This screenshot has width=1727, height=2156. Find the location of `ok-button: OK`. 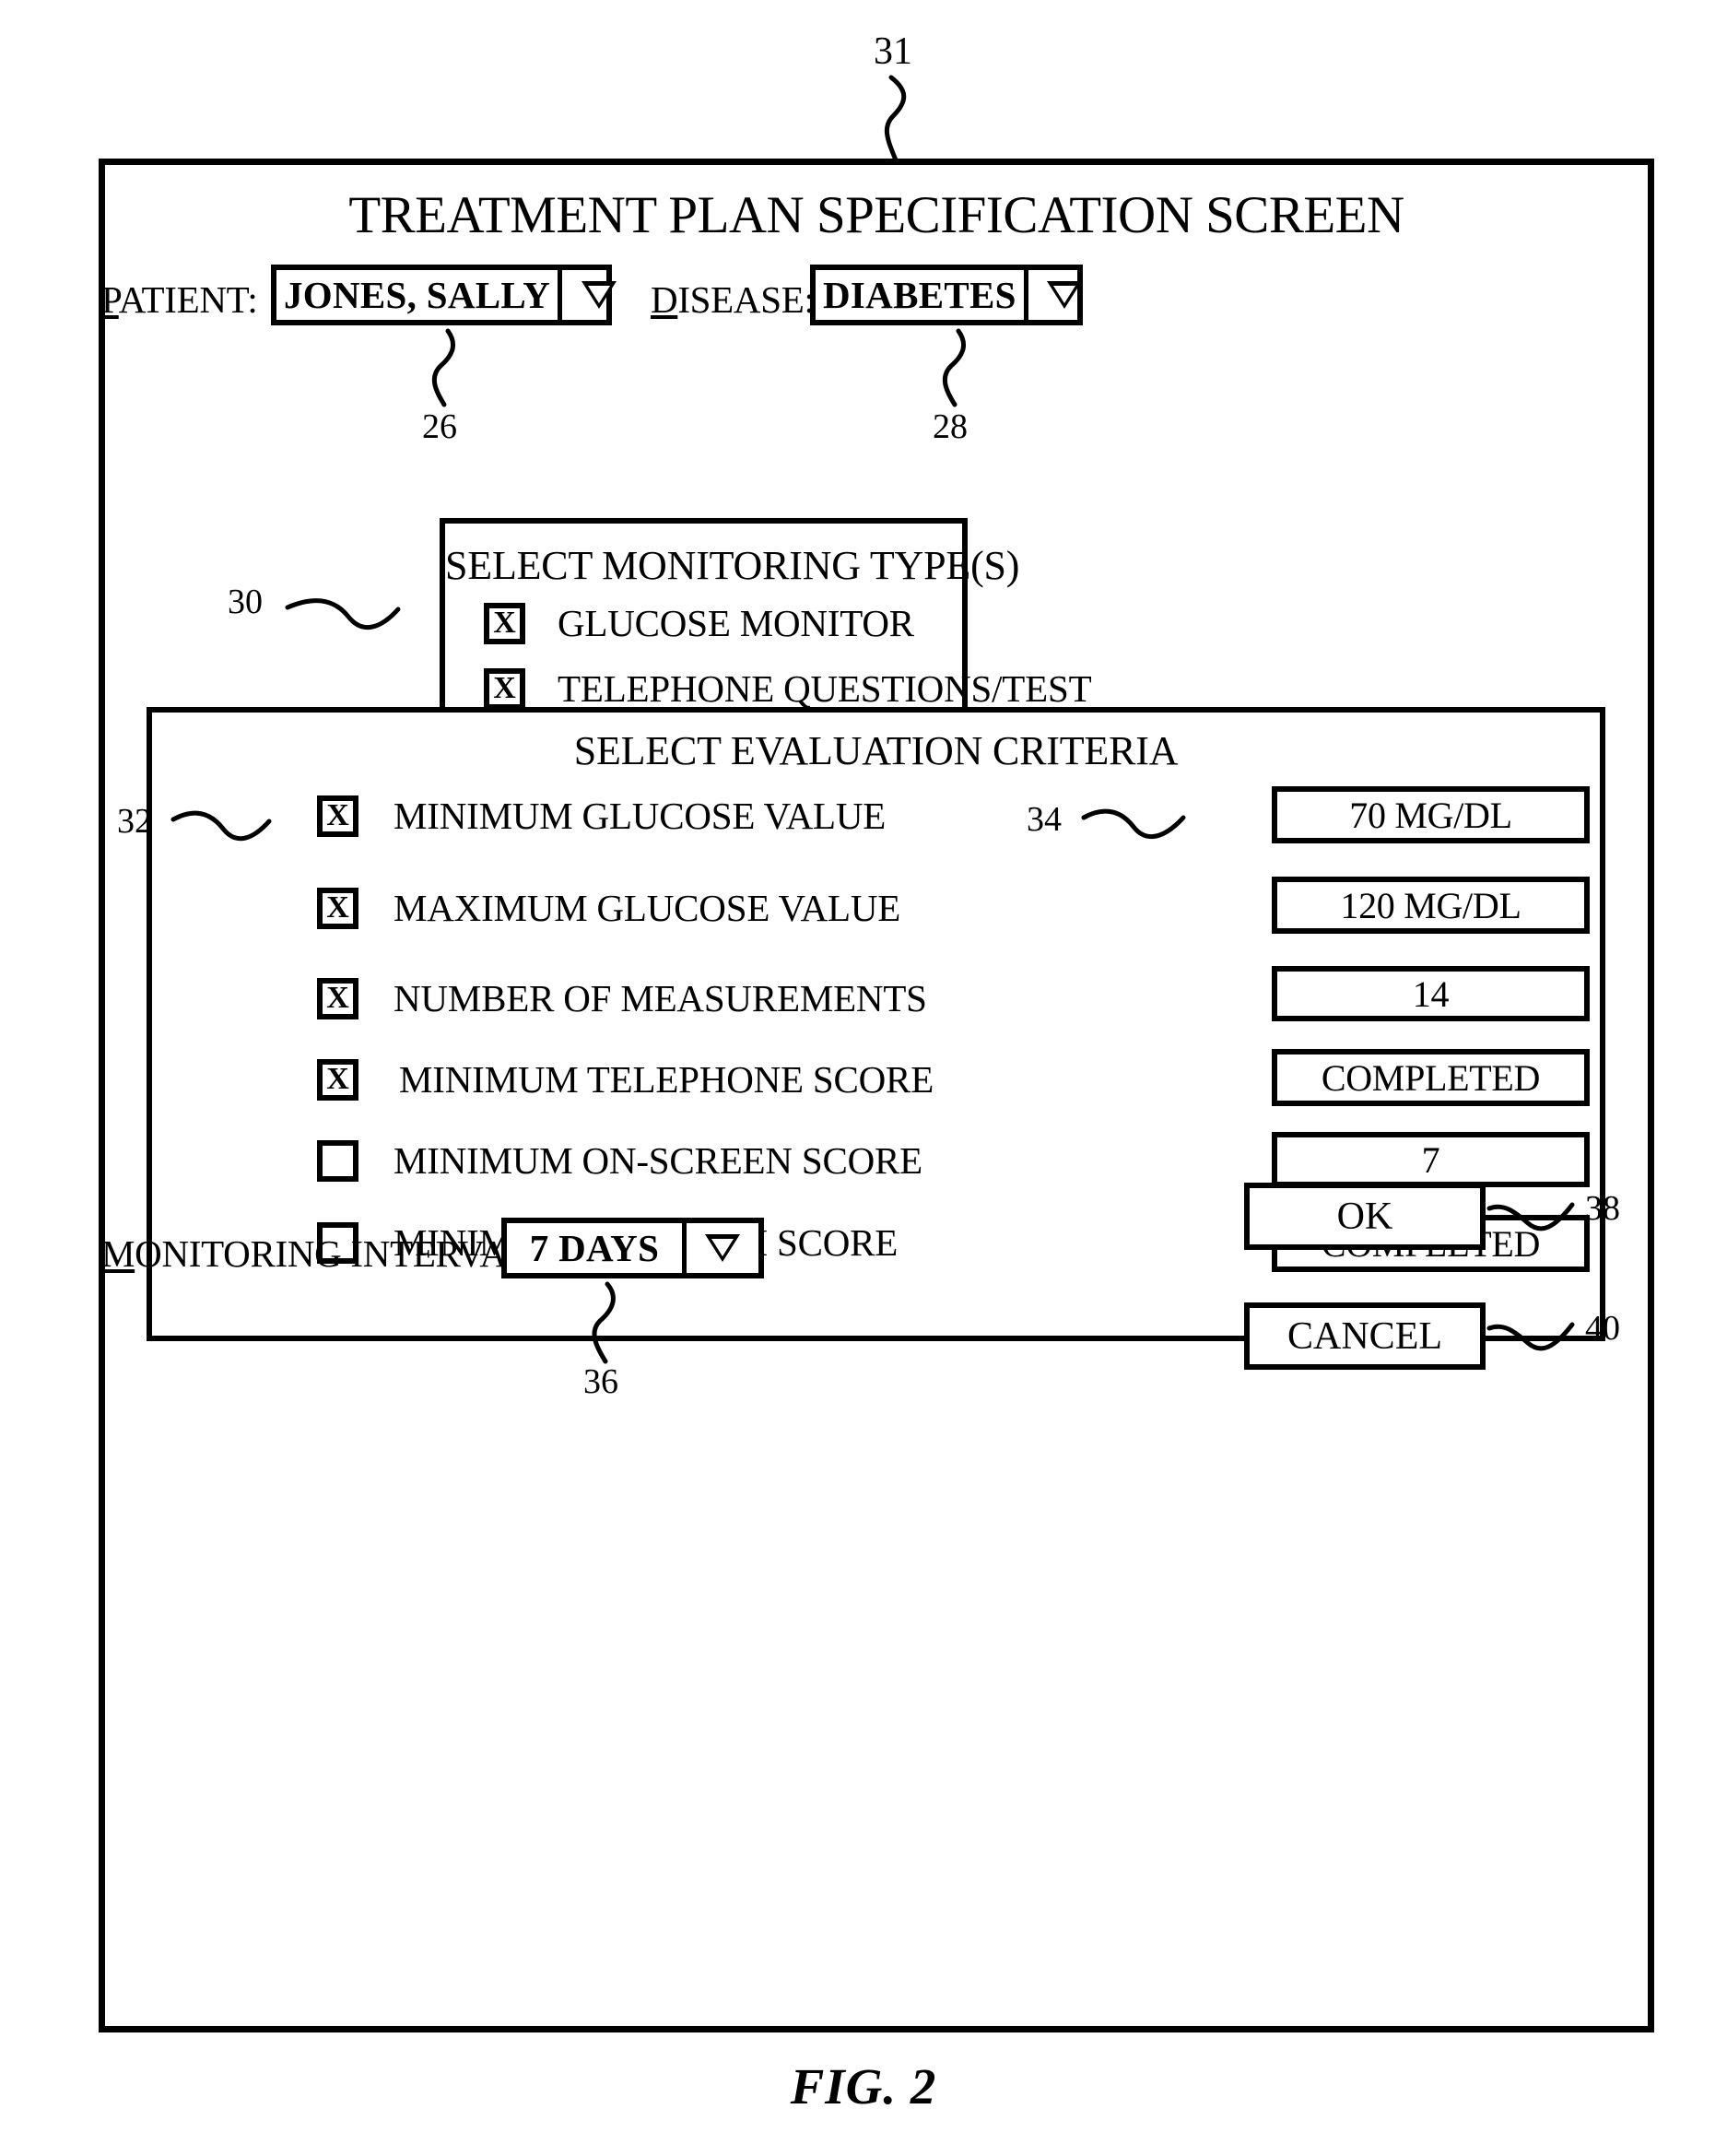

ok-button: OK is located at coordinates (1365, 1216).